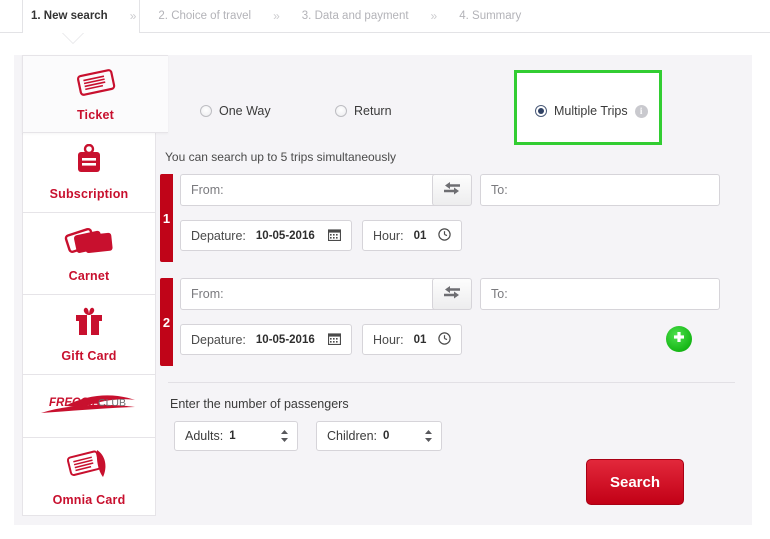 Image resolution: width=770 pixels, height=539 pixels. I want to click on children-label: Children:, so click(352, 436).